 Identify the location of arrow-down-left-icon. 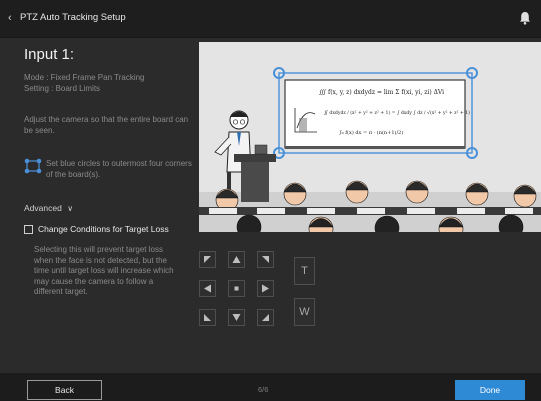
(207, 317).